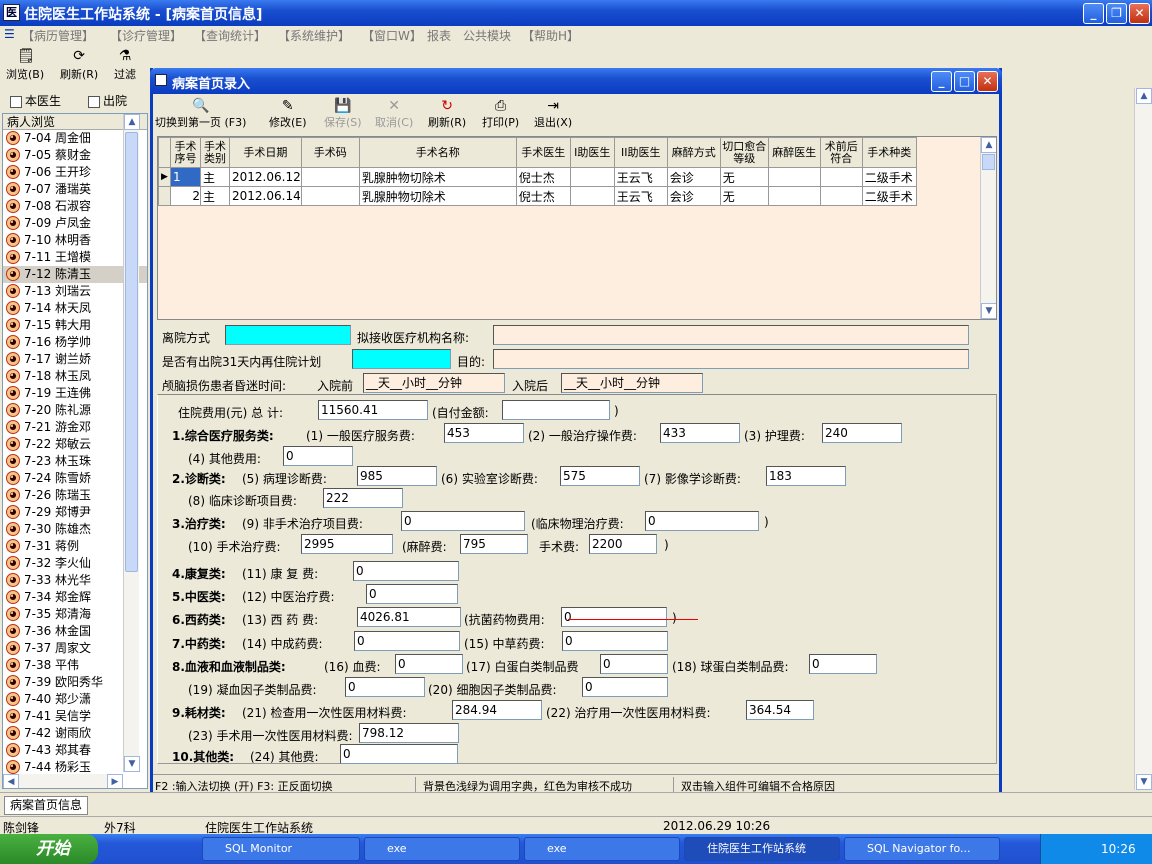 Image resolution: width=1152 pixels, height=864 pixels. Describe the element at coordinates (1139, 13) in the screenshot. I see `close-button: ✕` at that location.